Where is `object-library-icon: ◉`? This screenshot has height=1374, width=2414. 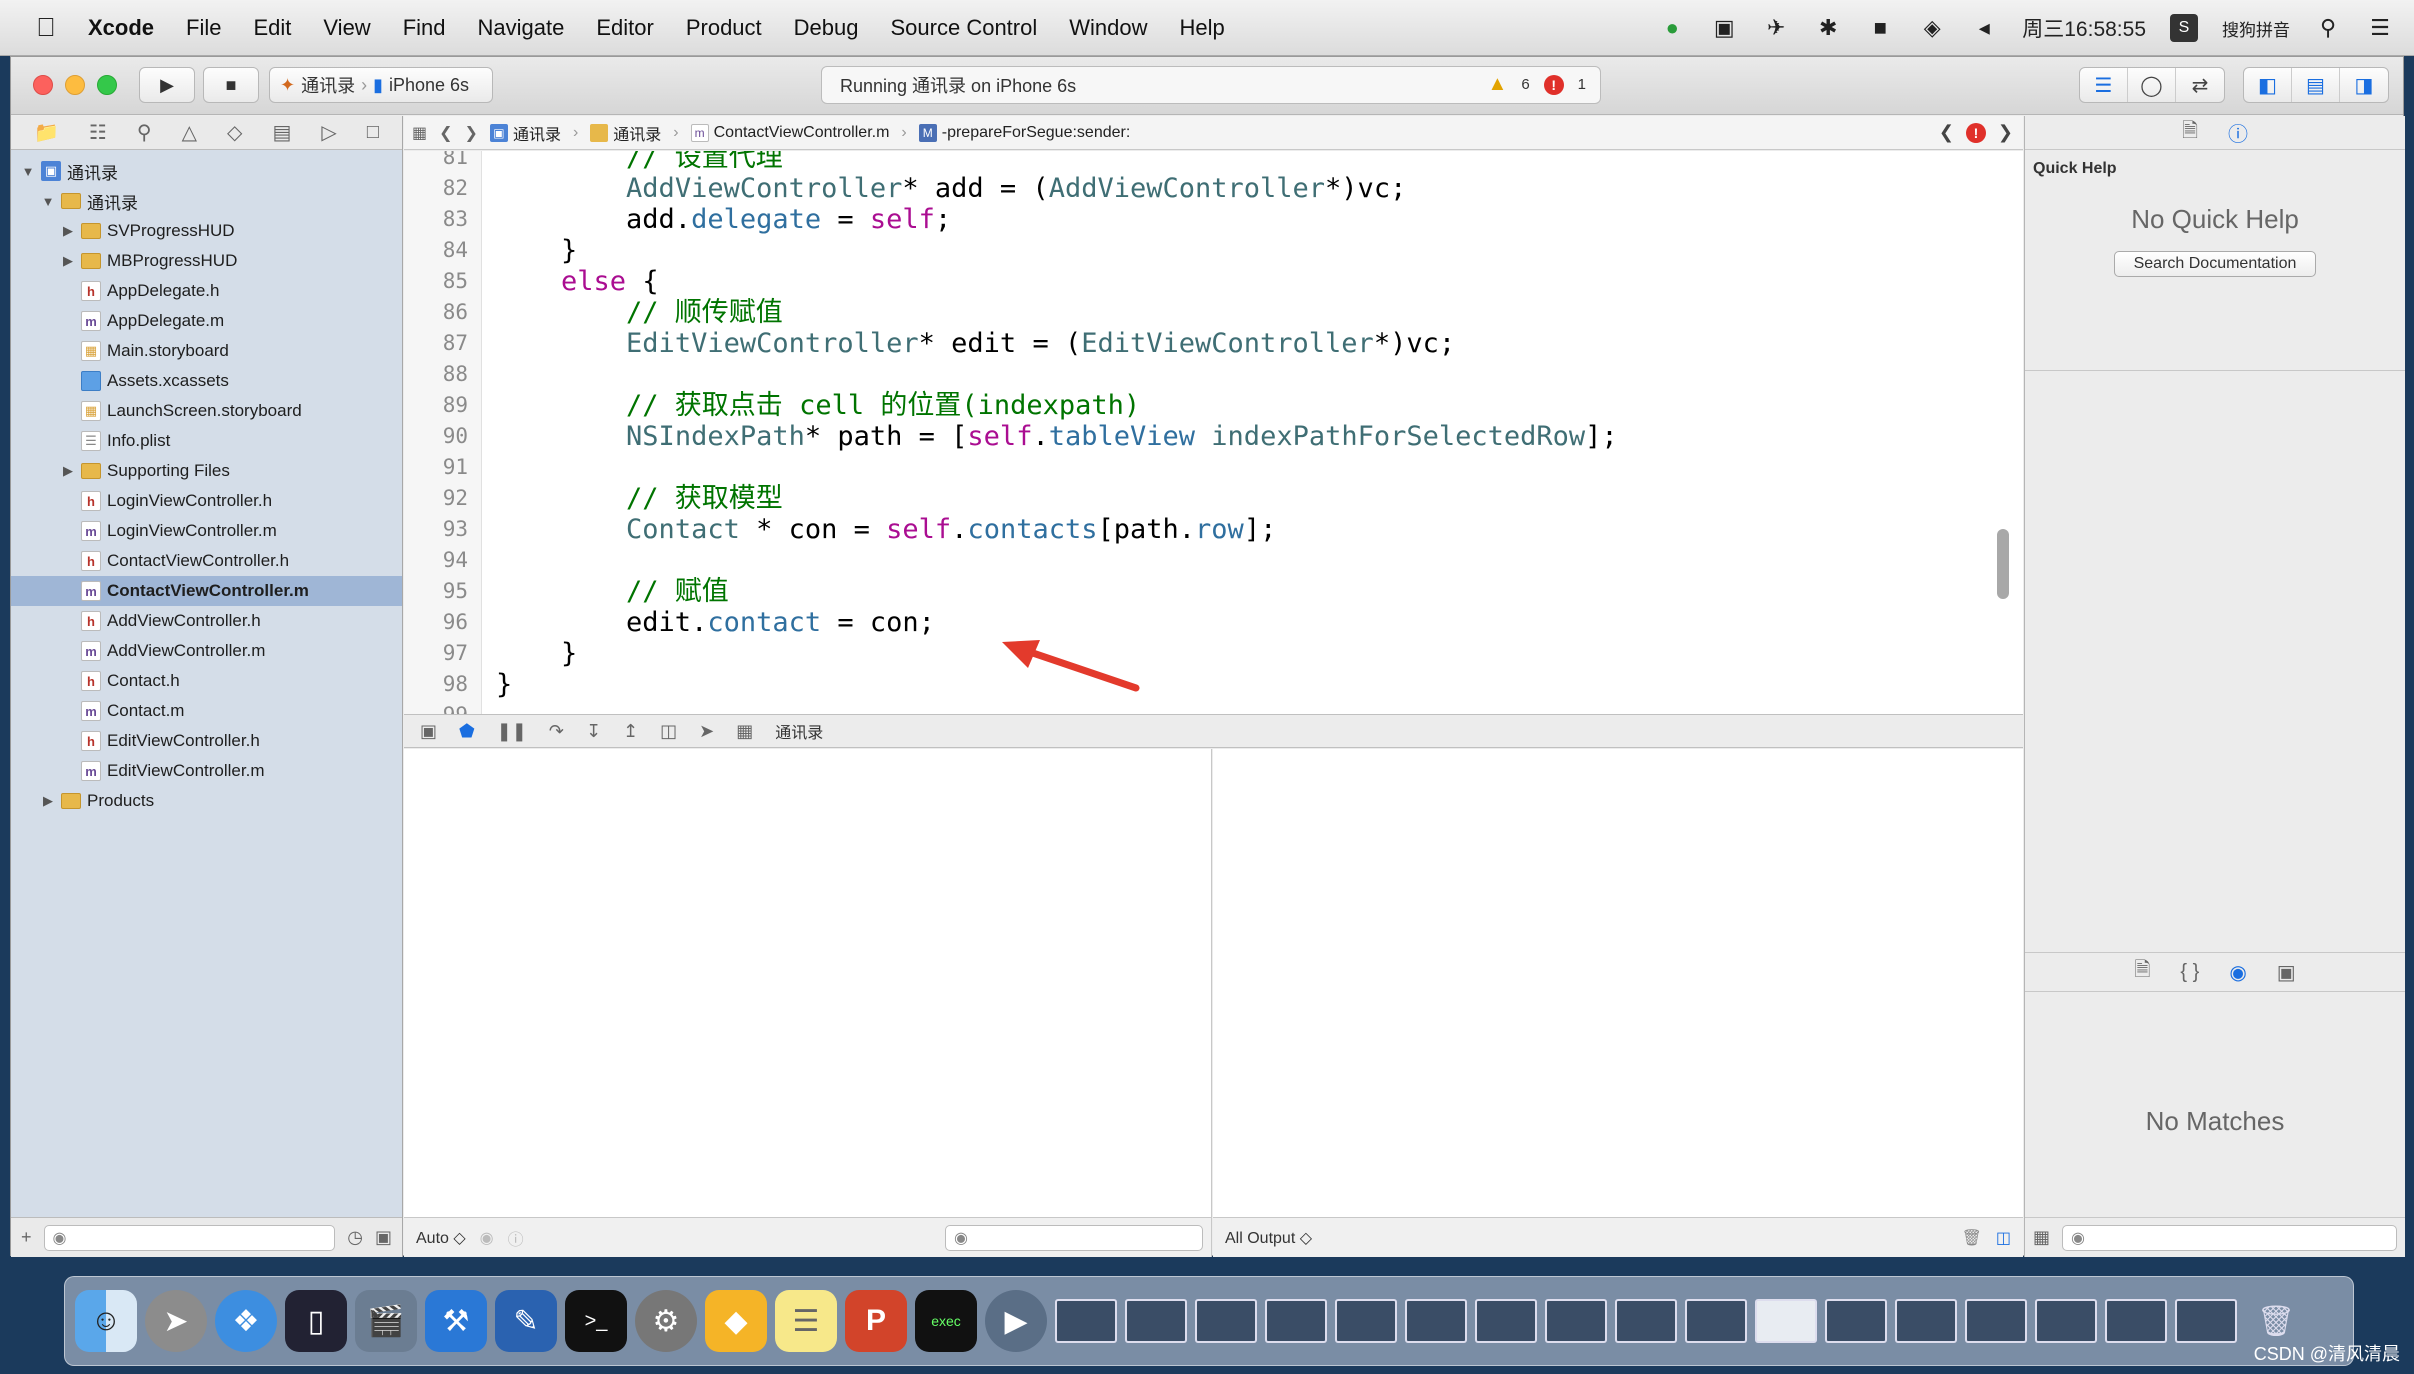 object-library-icon: ◉ is located at coordinates (2237, 972).